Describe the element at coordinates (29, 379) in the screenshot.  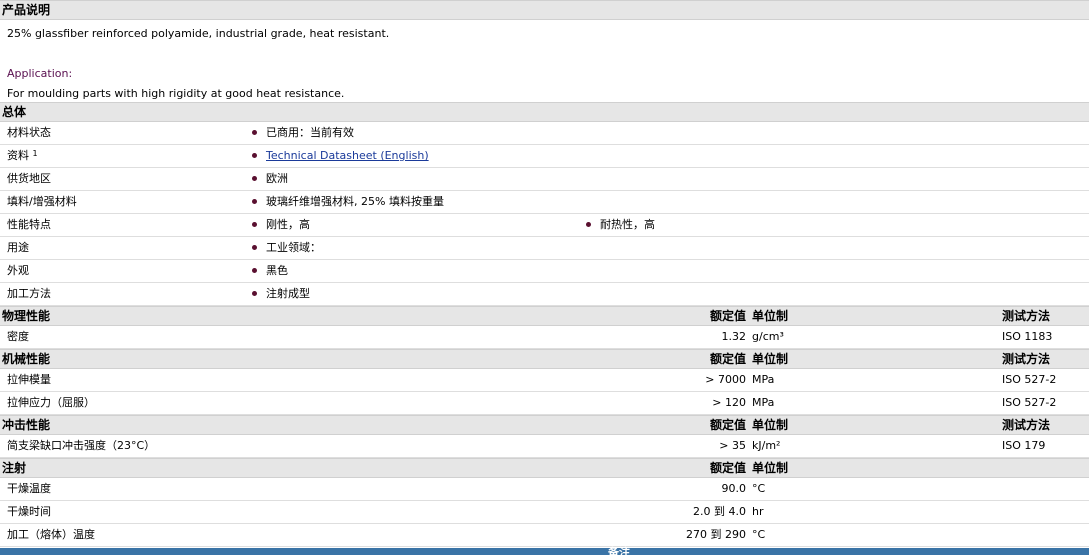
I see `row-label: 拉伸模量` at that location.